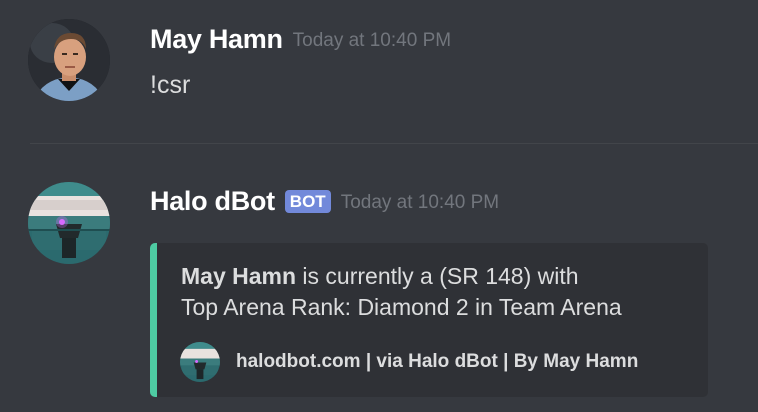  Describe the element at coordinates (394, 143) in the screenshot. I see `message-divider` at that location.